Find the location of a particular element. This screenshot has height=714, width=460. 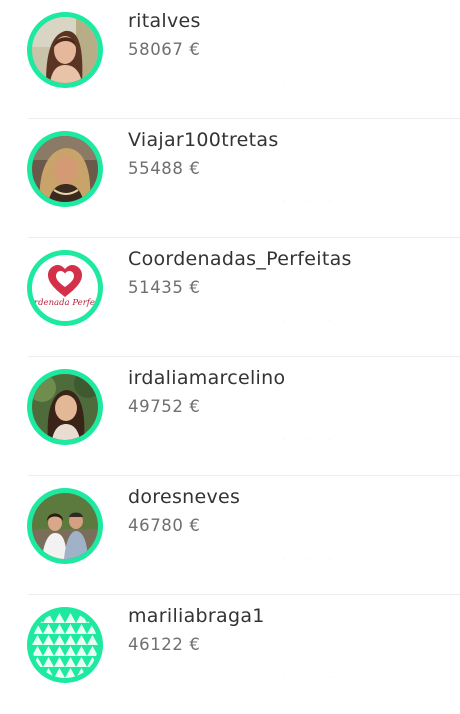

avatar-pattern is located at coordinates (65, 645).